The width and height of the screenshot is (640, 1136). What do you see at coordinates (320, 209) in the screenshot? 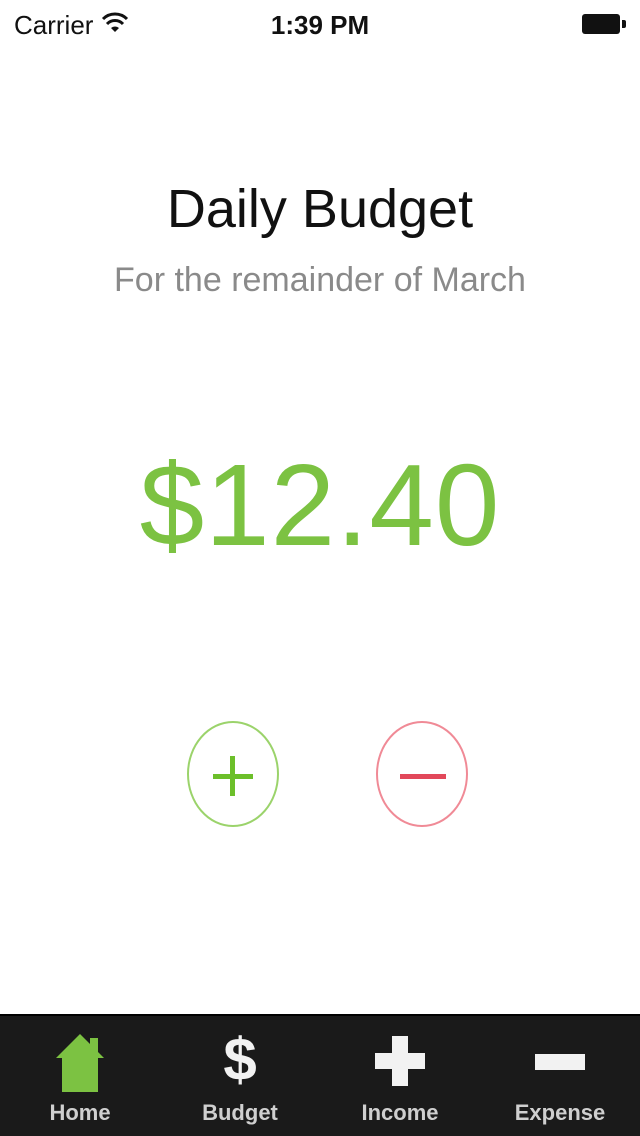
I see `page-title: Daily Budget` at bounding box center [320, 209].